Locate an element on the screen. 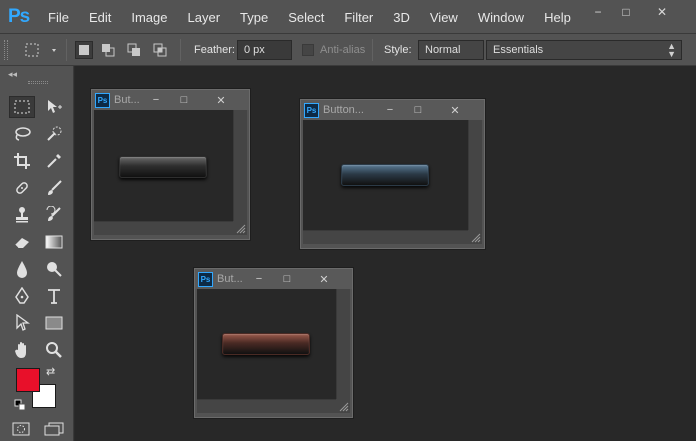 Image resolution: width=696 pixels, height=441 pixels. hand-tool-icon is located at coordinates (22, 350).